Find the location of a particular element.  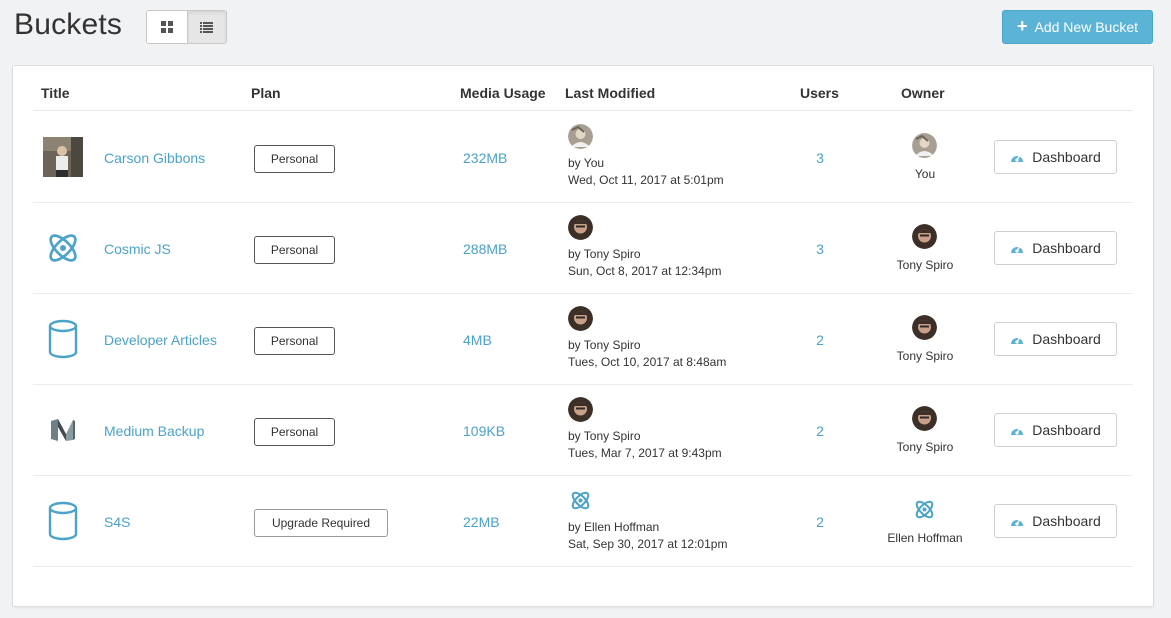

view-toggle is located at coordinates (186, 27).